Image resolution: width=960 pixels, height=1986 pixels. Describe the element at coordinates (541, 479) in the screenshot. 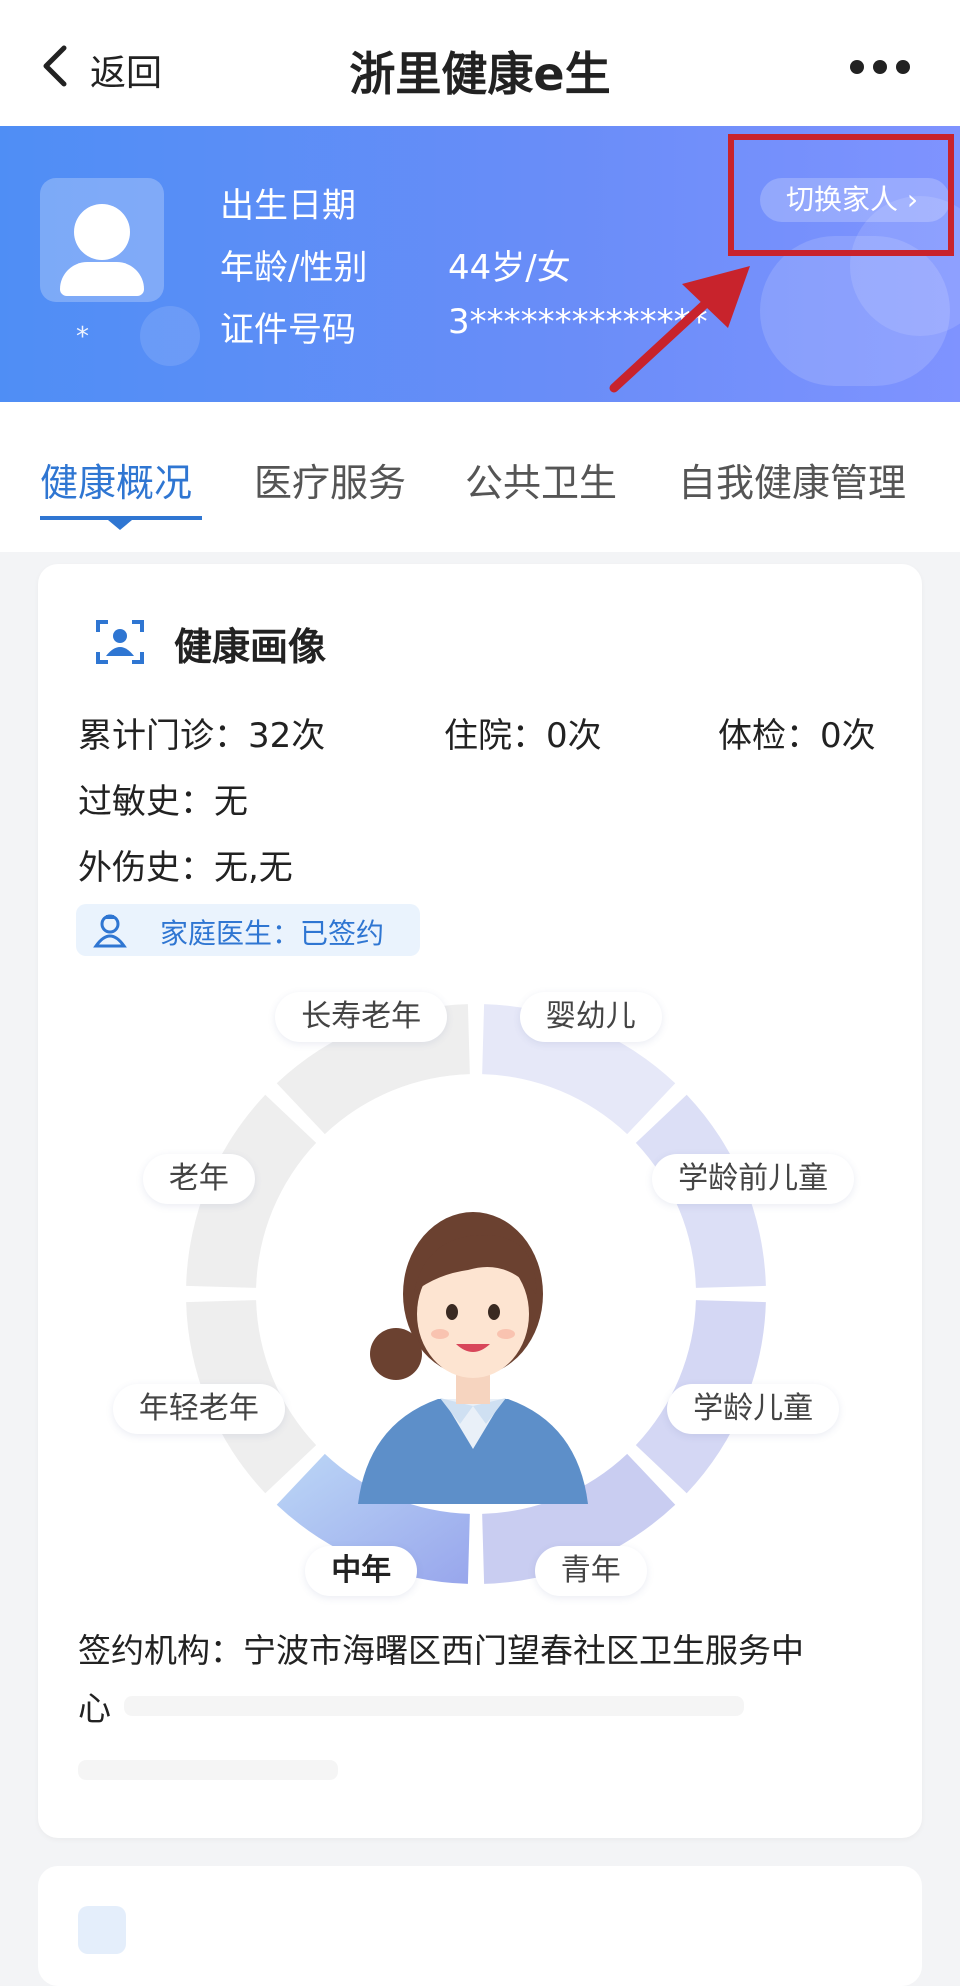

I see `tab-public-health: 公共卫生` at that location.